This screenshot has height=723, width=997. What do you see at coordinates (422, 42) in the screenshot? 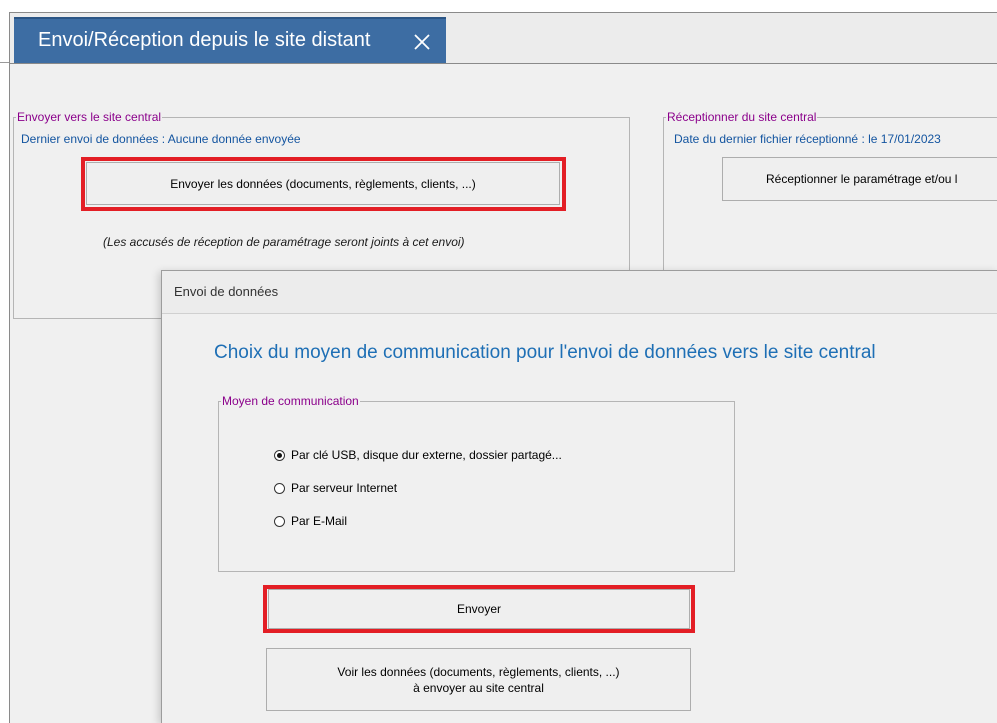
I see `close-icon` at bounding box center [422, 42].